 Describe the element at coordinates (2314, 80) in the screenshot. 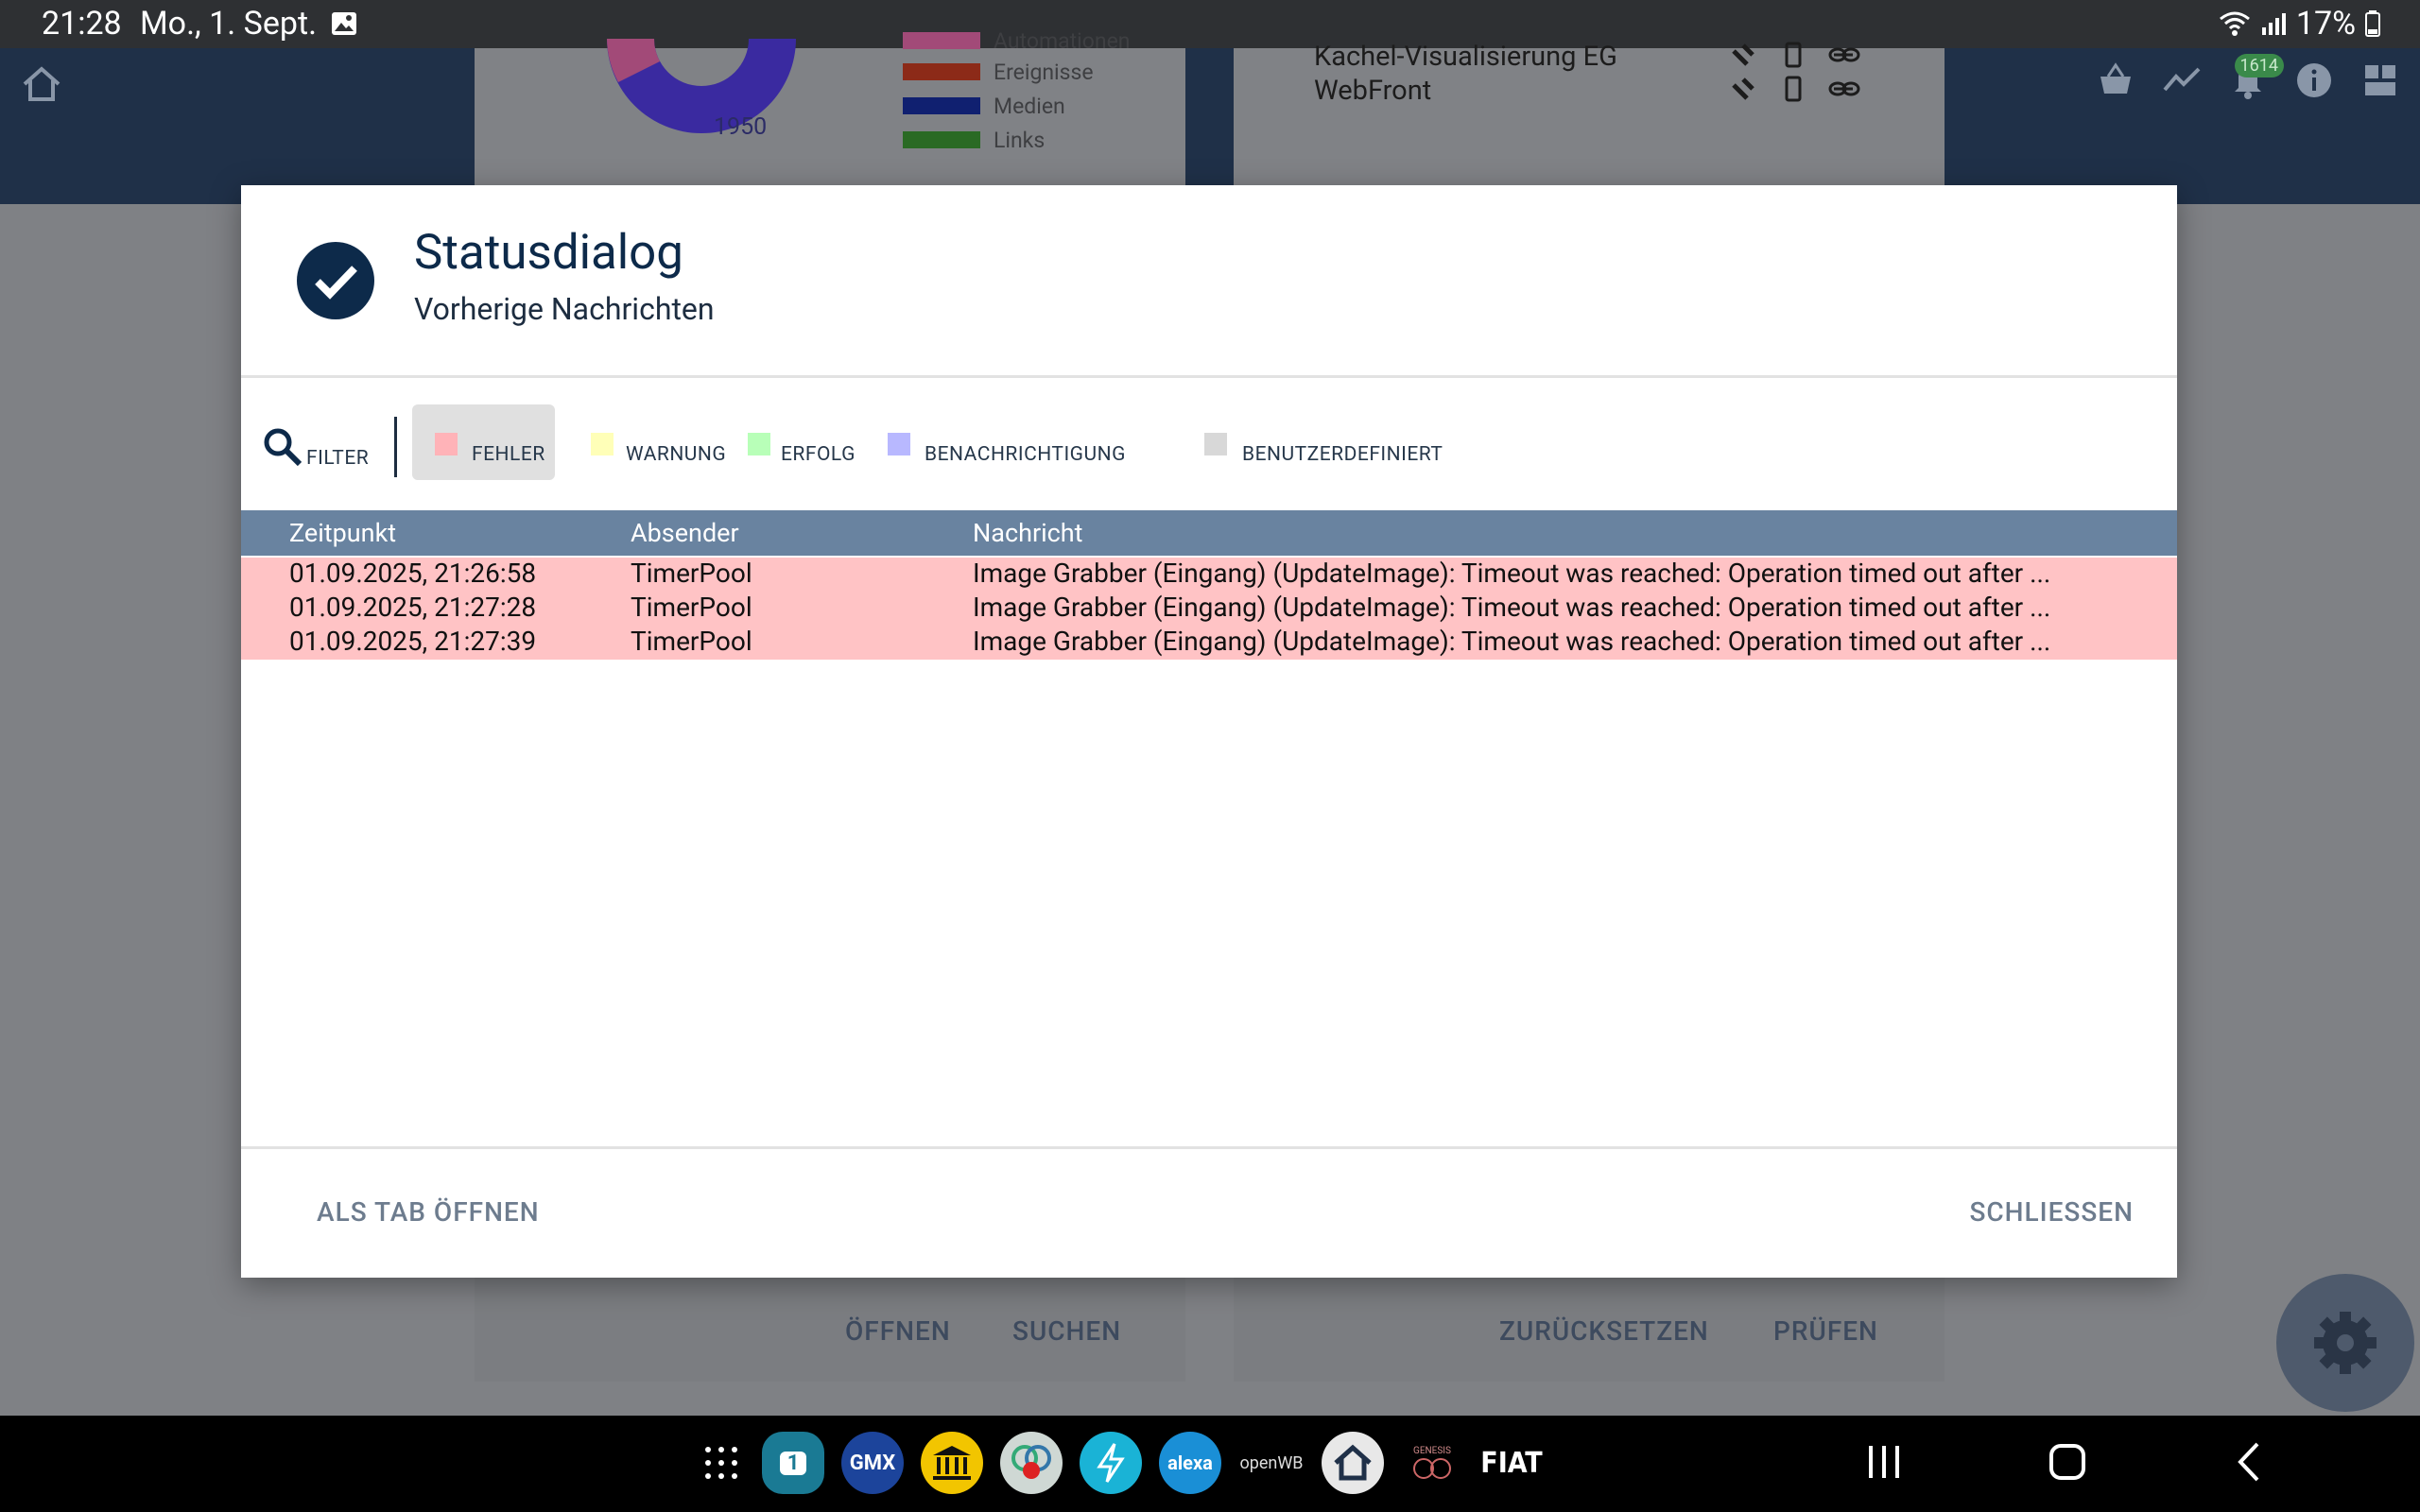

I see `info-icon` at that location.